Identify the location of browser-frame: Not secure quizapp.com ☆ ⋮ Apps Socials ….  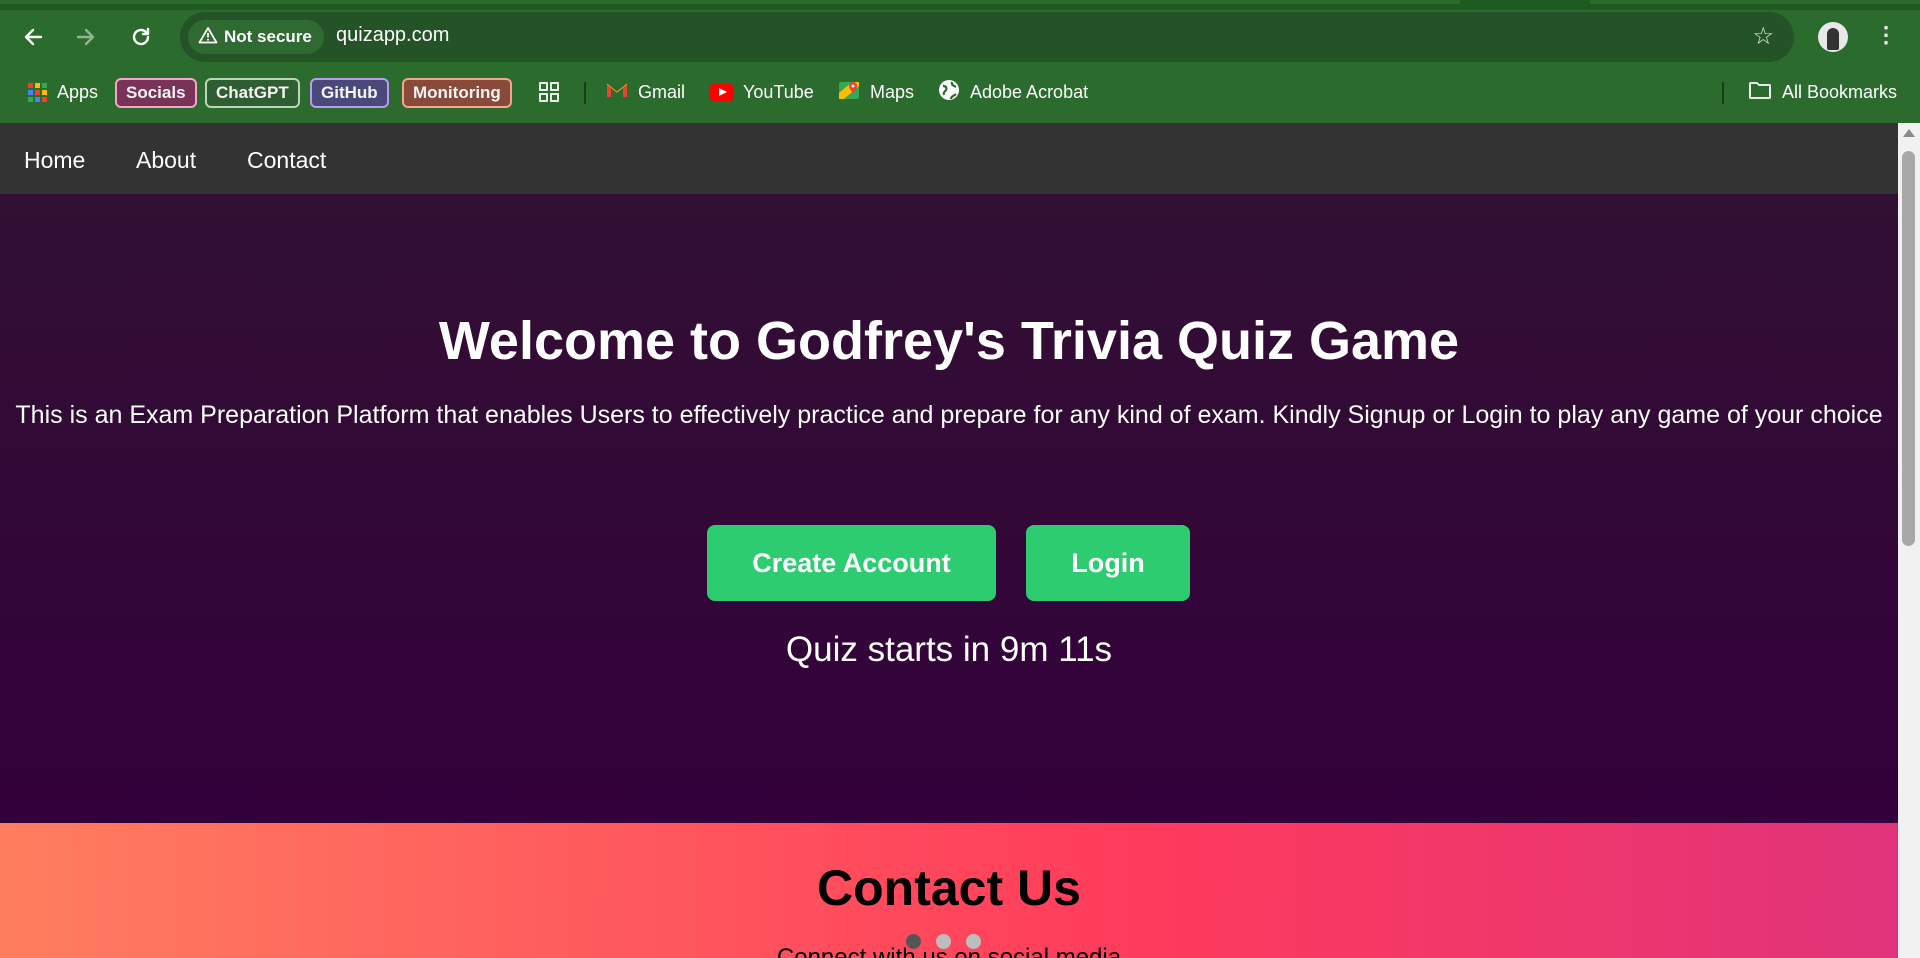
(960, 61).